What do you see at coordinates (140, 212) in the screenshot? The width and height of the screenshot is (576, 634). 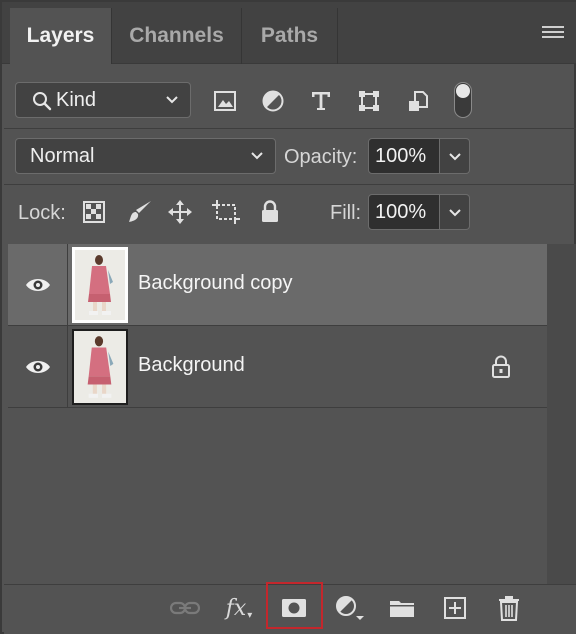 I see `lock-image-pixels-icon` at bounding box center [140, 212].